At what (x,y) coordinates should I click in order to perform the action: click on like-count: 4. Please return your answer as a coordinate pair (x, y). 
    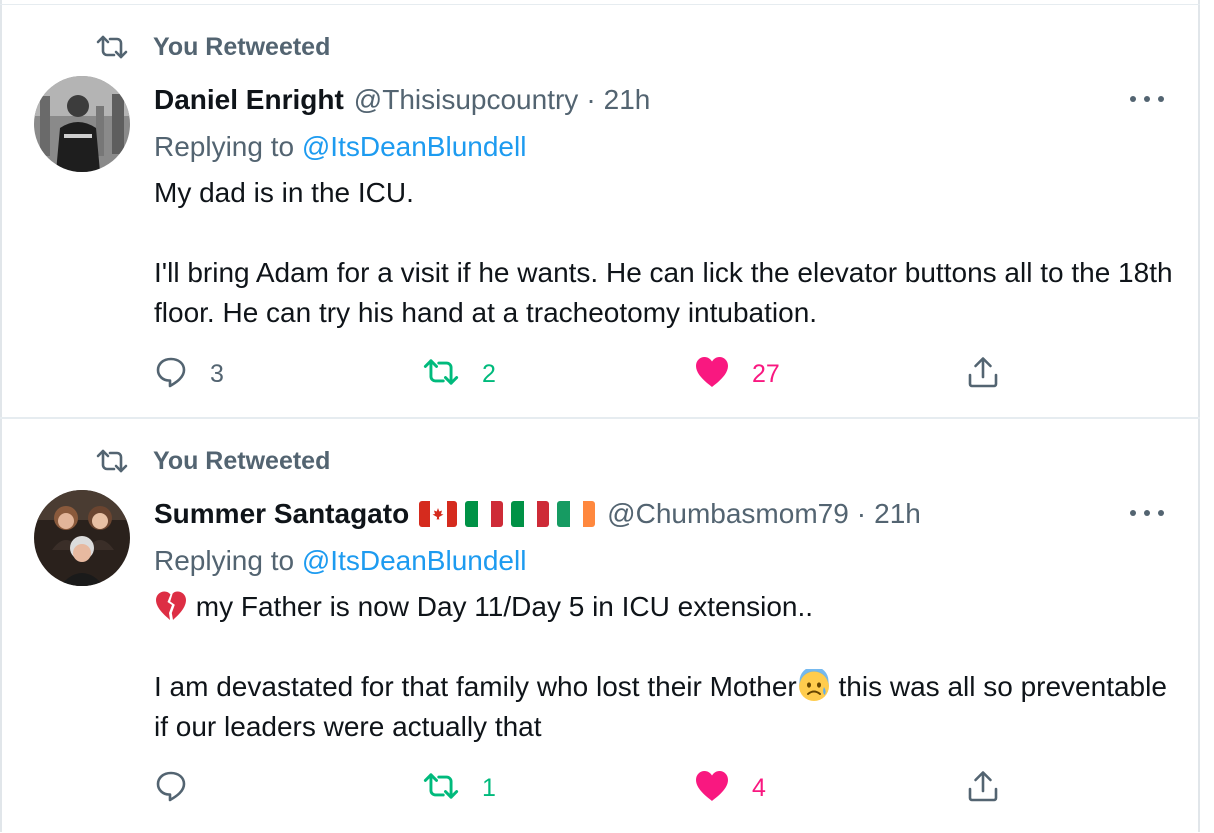
    Looking at the image, I should click on (759, 787).